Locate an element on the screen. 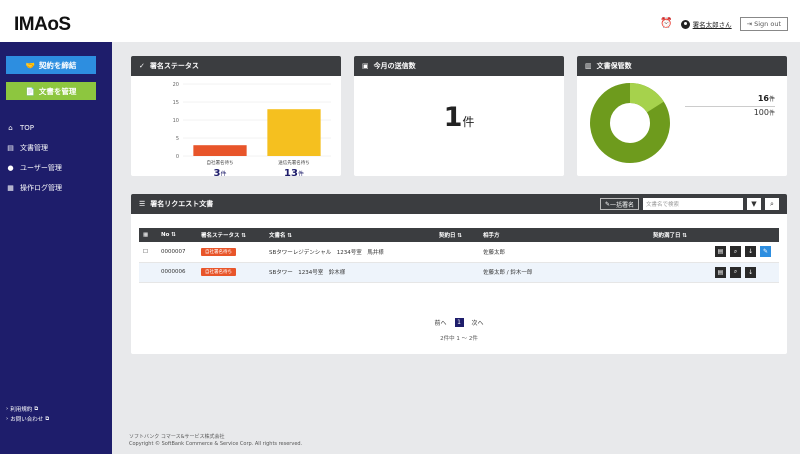  user-avatar-icon is located at coordinates (685, 24).